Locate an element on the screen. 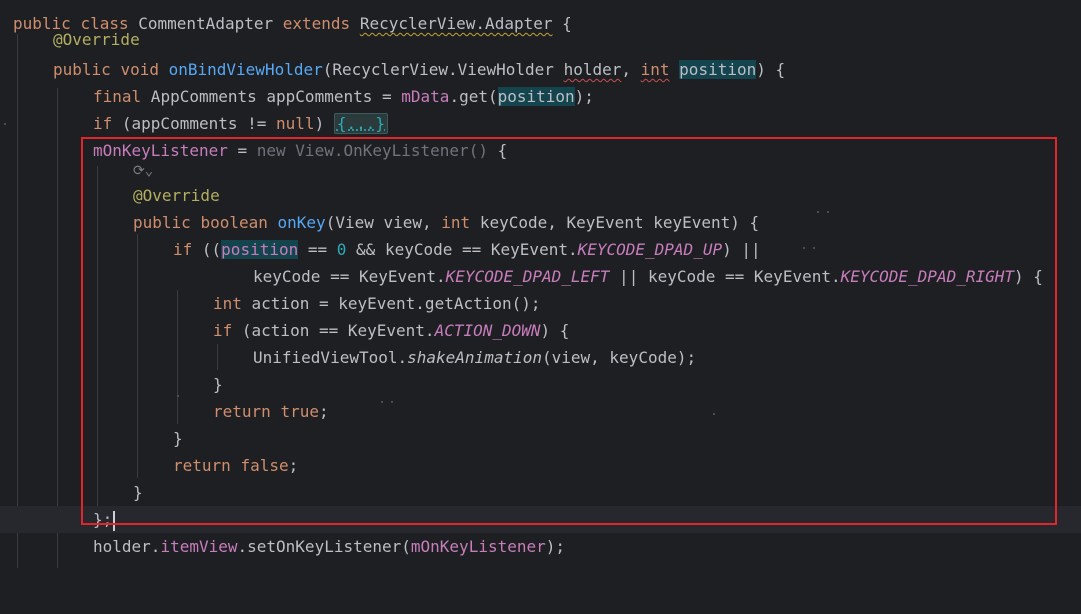 The width and height of the screenshot is (1081, 614). field: mData is located at coordinates (425, 96).